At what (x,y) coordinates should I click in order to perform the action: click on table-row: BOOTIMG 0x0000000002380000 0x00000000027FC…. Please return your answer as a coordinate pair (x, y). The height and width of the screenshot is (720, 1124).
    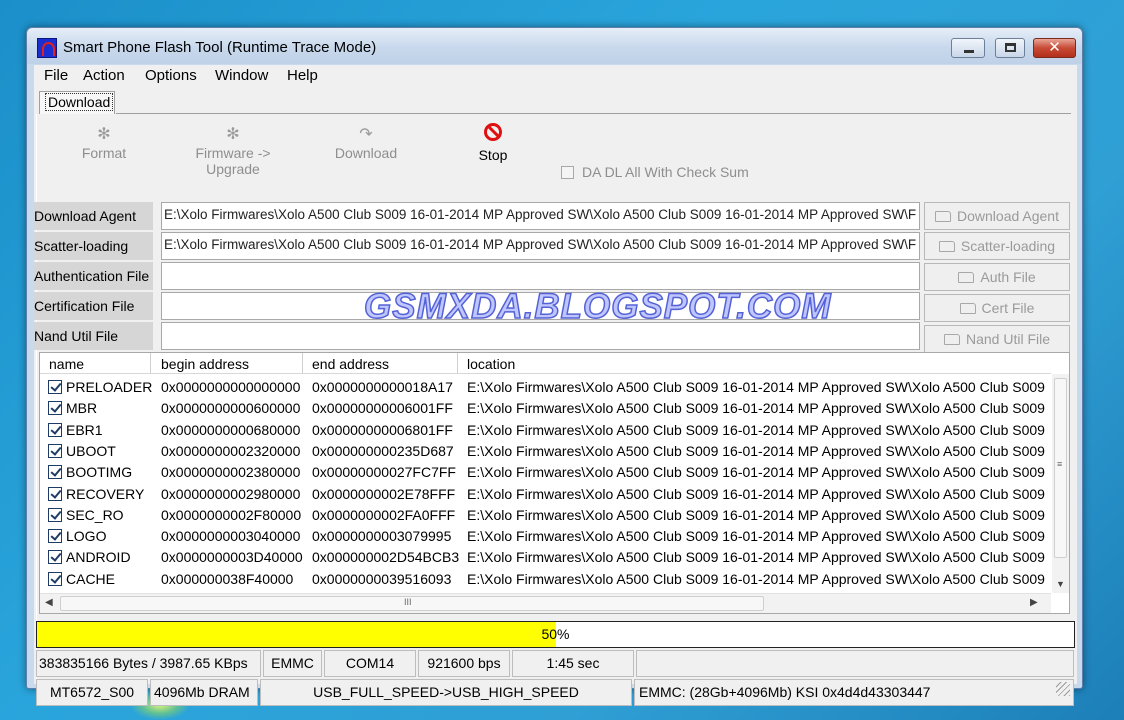
    Looking at the image, I should click on (545, 472).